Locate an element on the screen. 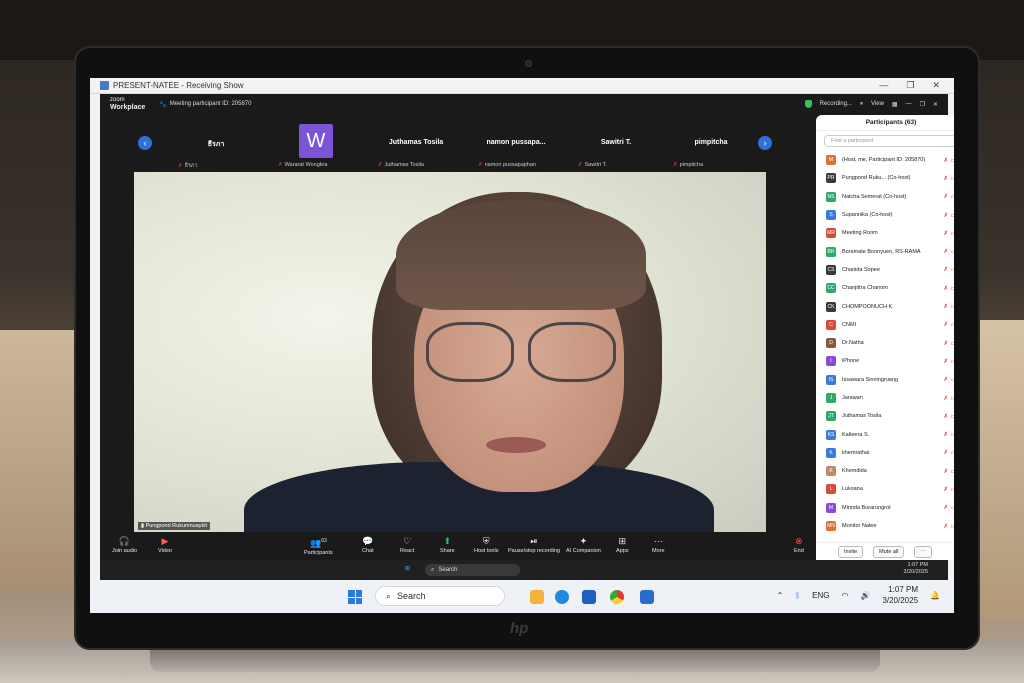 Image resolution: width=1024 pixels, height=683 pixels. grid-icon: ▦ is located at coordinates (895, 104).